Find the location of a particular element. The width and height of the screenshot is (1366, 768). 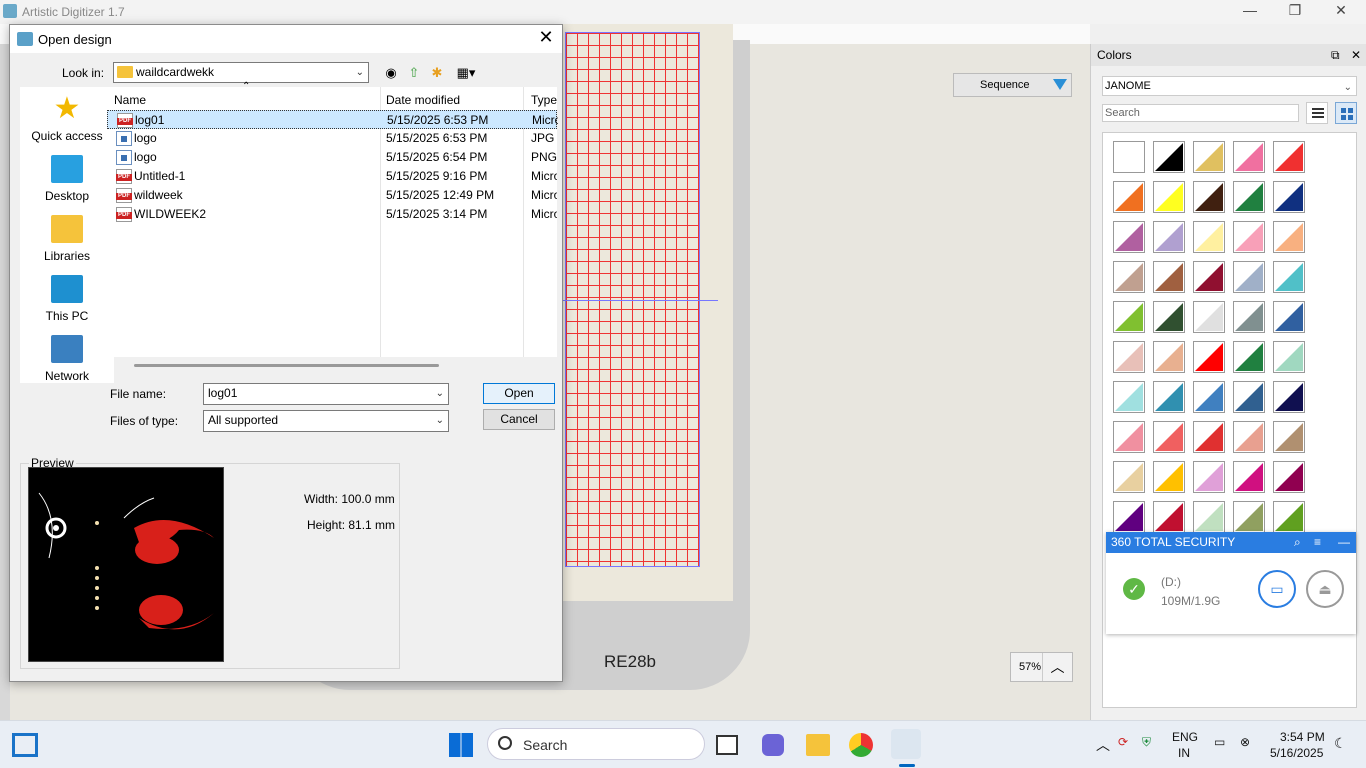

look-in-select: waildcardwekk ⌄ is located at coordinates (241, 72).